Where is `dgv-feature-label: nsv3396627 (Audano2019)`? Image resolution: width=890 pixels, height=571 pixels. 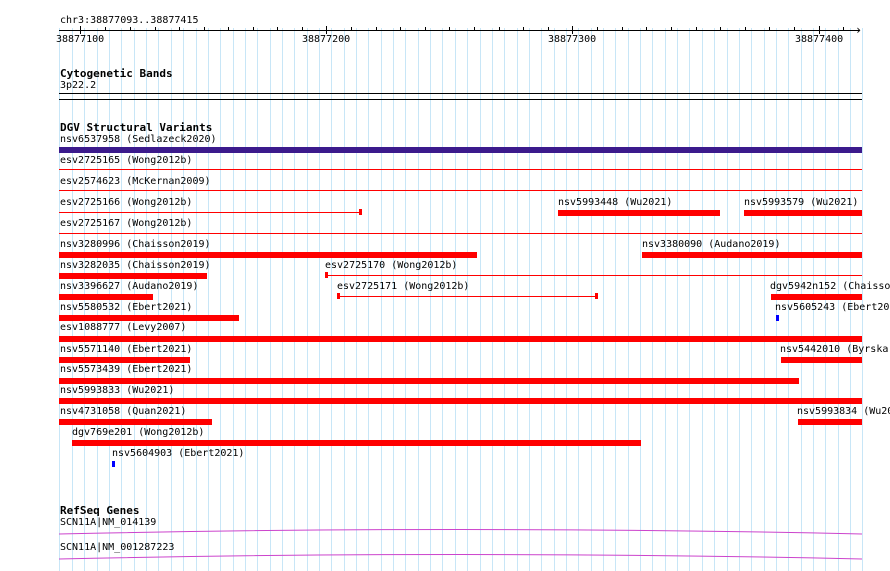 dgv-feature-label: nsv3396627 (Audano2019) is located at coordinates (129, 287).